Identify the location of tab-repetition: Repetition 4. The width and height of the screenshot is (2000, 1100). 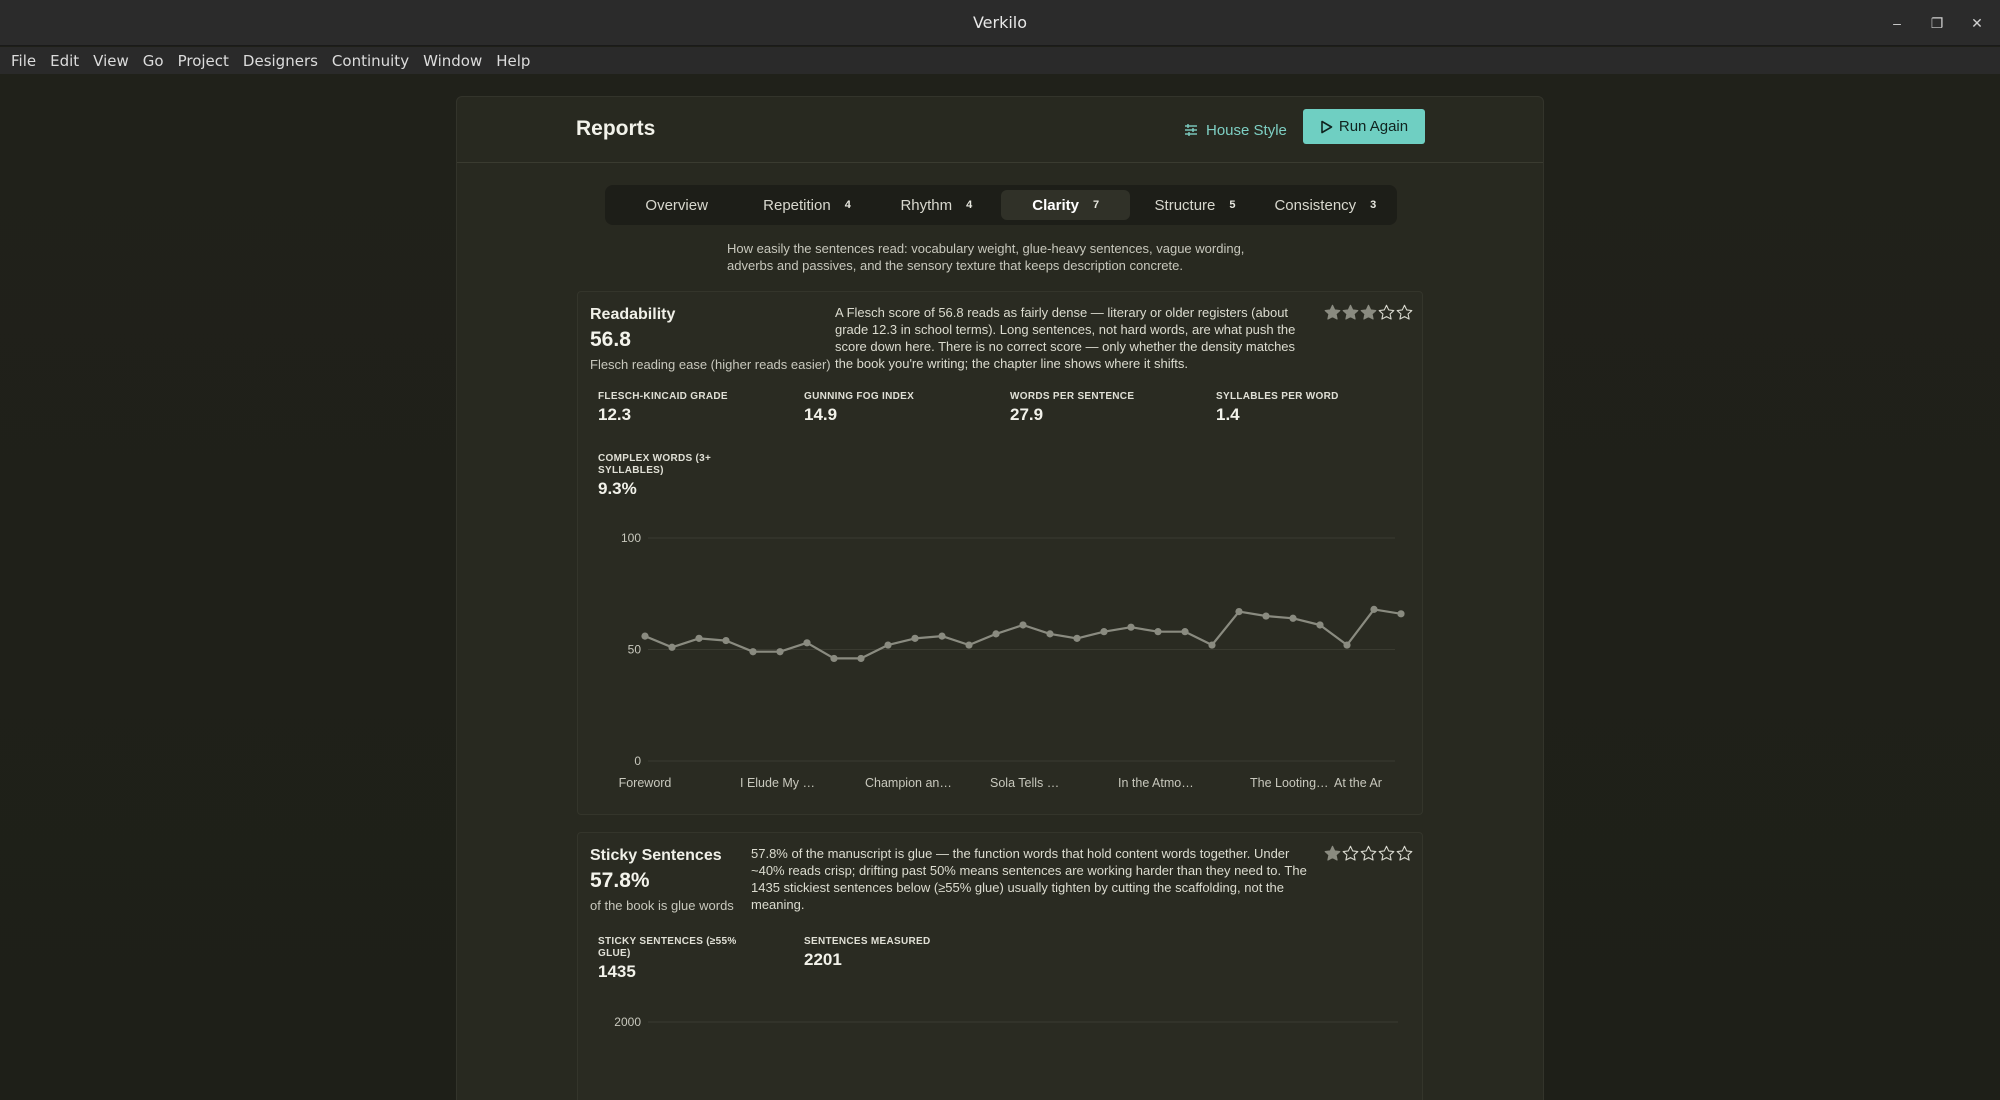
(806, 205).